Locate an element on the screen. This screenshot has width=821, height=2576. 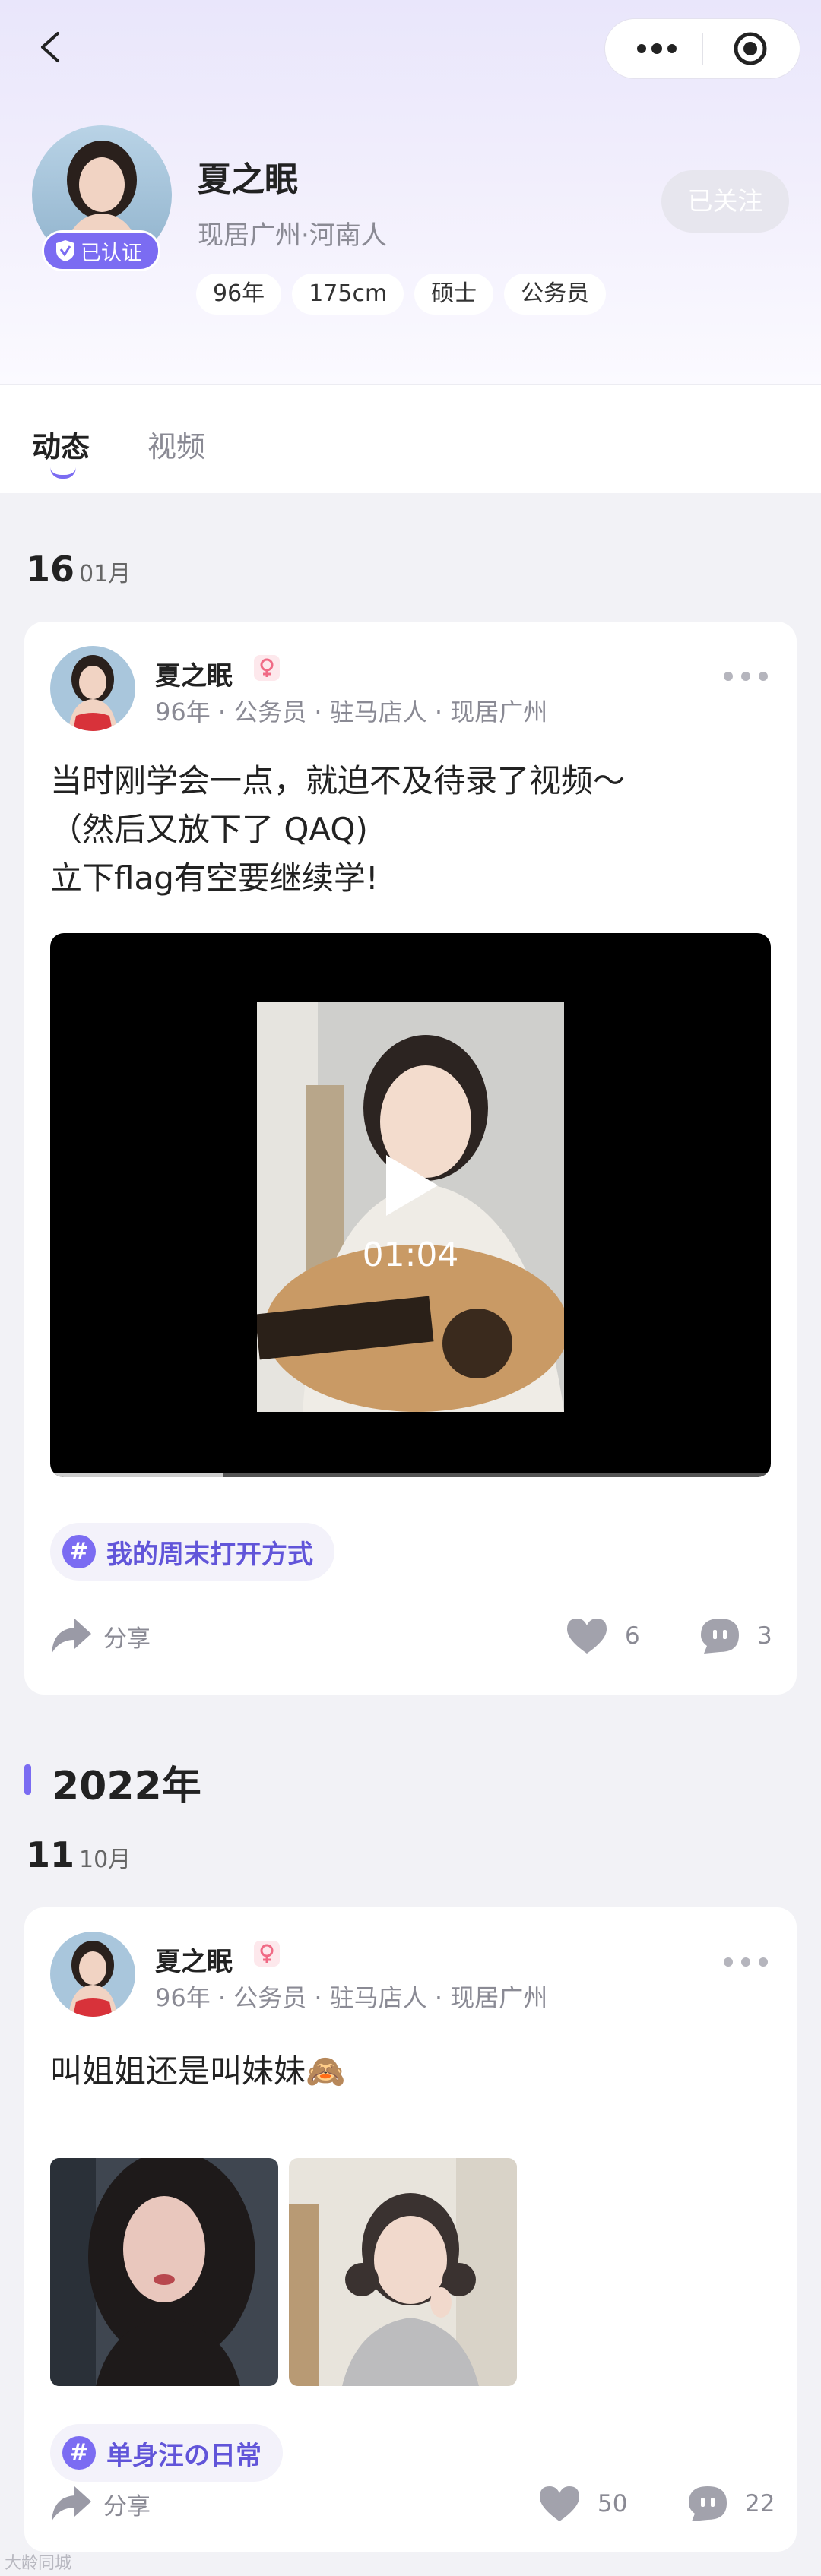
verified-label: 已认证 is located at coordinates (111, 253).